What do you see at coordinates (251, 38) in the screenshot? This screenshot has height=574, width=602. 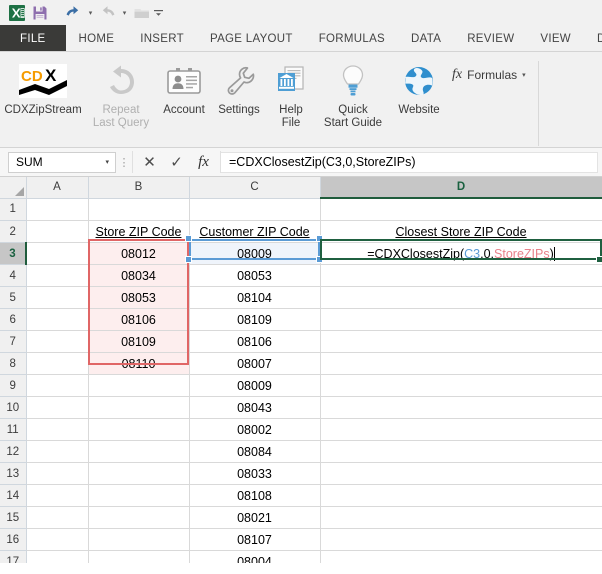 I see `tab-page-layout: PAGE LAYOUT` at bounding box center [251, 38].